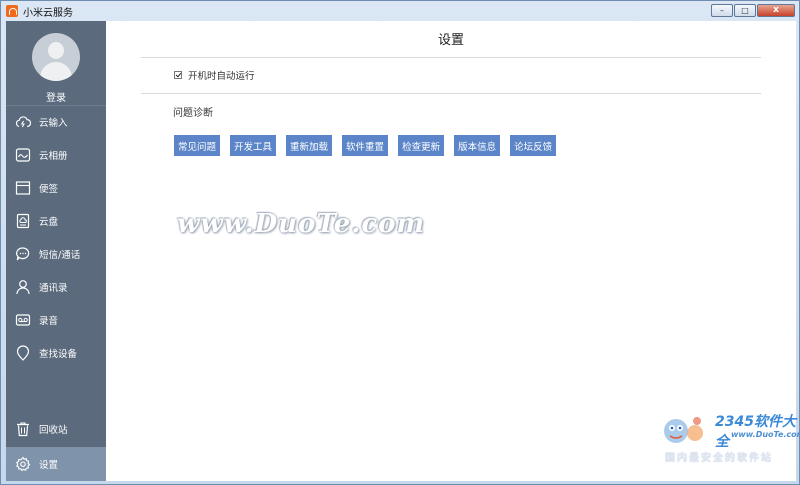  I want to click on sidebar-item-recording: 录音, so click(56, 320).